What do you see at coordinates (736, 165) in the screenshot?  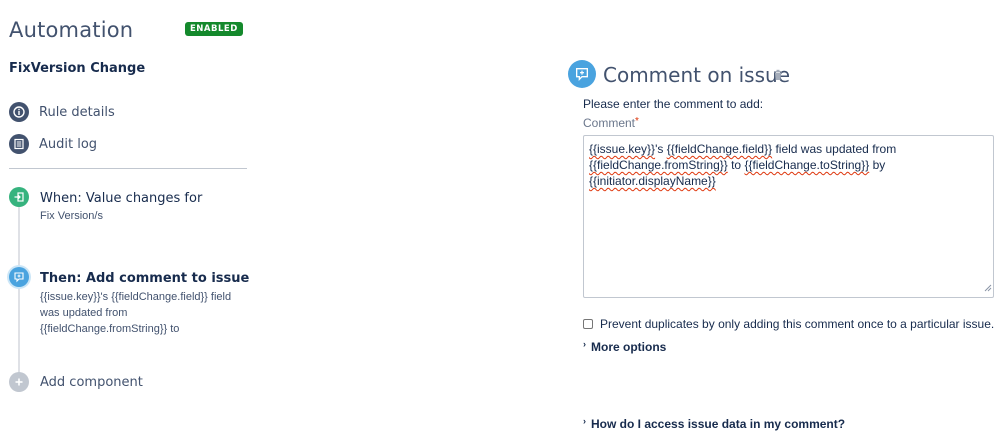 I see `comment-text-part: to` at bounding box center [736, 165].